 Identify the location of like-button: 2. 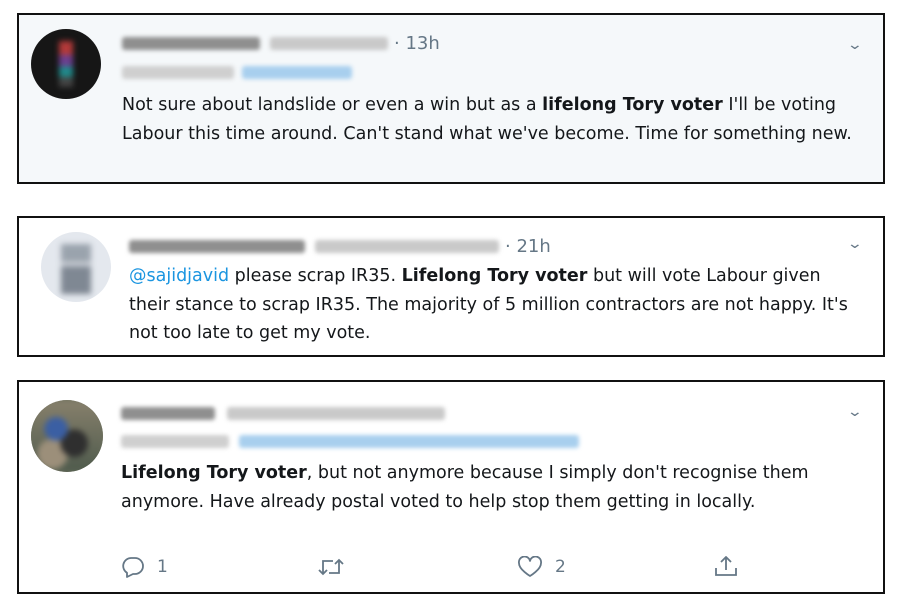
(541, 567).